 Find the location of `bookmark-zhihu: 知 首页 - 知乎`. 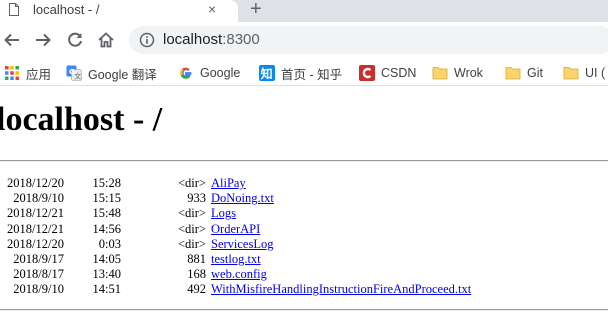

bookmark-zhihu: 知 首页 - 知乎 is located at coordinates (300, 73).